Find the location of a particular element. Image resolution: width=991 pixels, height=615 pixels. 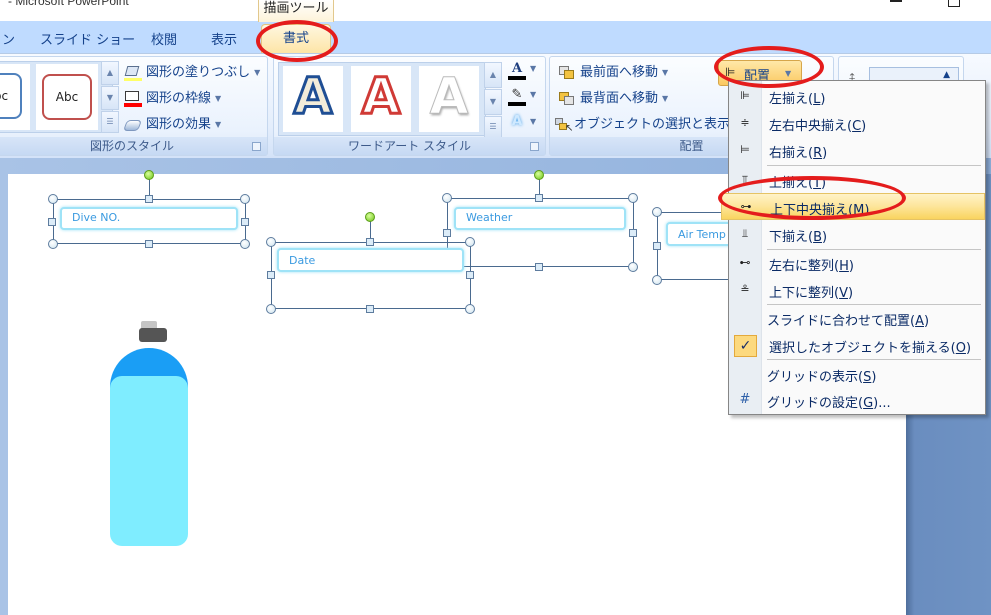

shape-styles-label: 図形のスタイル is located at coordinates (133, 146).